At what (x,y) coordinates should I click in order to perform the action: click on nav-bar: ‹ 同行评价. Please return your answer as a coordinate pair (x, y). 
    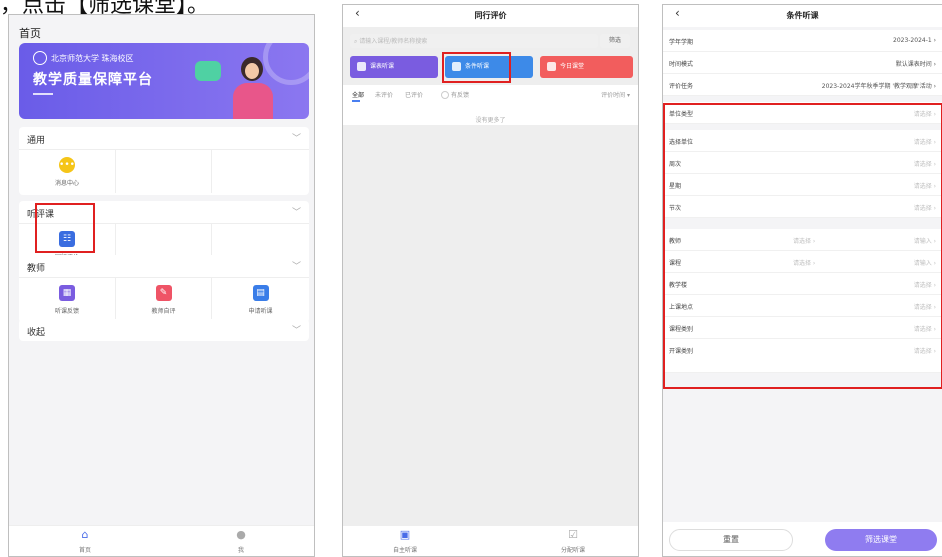
    Looking at the image, I should click on (490, 16).